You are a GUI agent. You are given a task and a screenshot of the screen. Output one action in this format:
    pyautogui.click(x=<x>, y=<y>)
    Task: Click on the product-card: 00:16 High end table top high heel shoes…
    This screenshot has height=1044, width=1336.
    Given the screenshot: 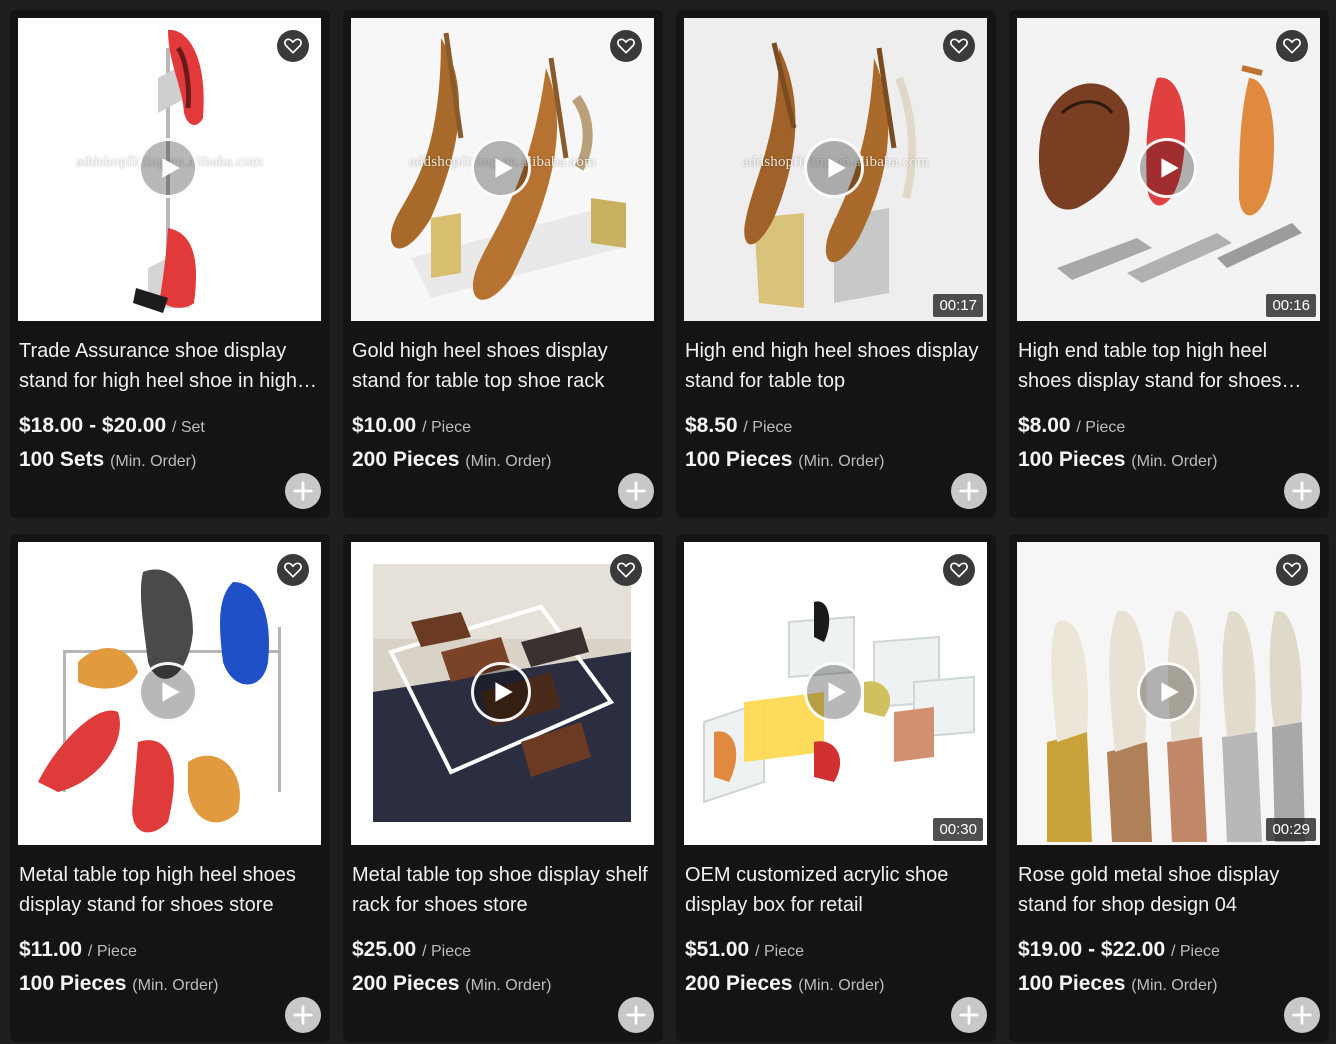 What is the action you would take?
    pyautogui.click(x=1169, y=264)
    